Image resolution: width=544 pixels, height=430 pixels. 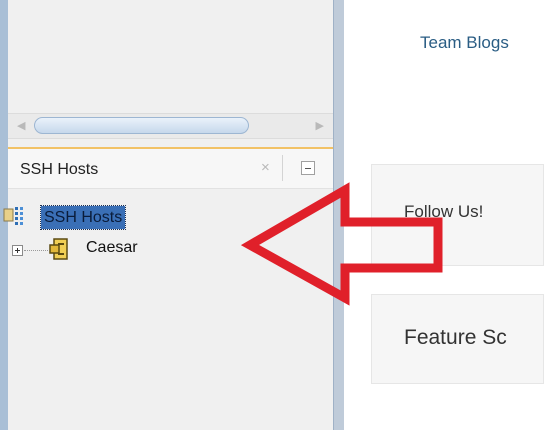 I want to click on divider, so click(x=282, y=168).